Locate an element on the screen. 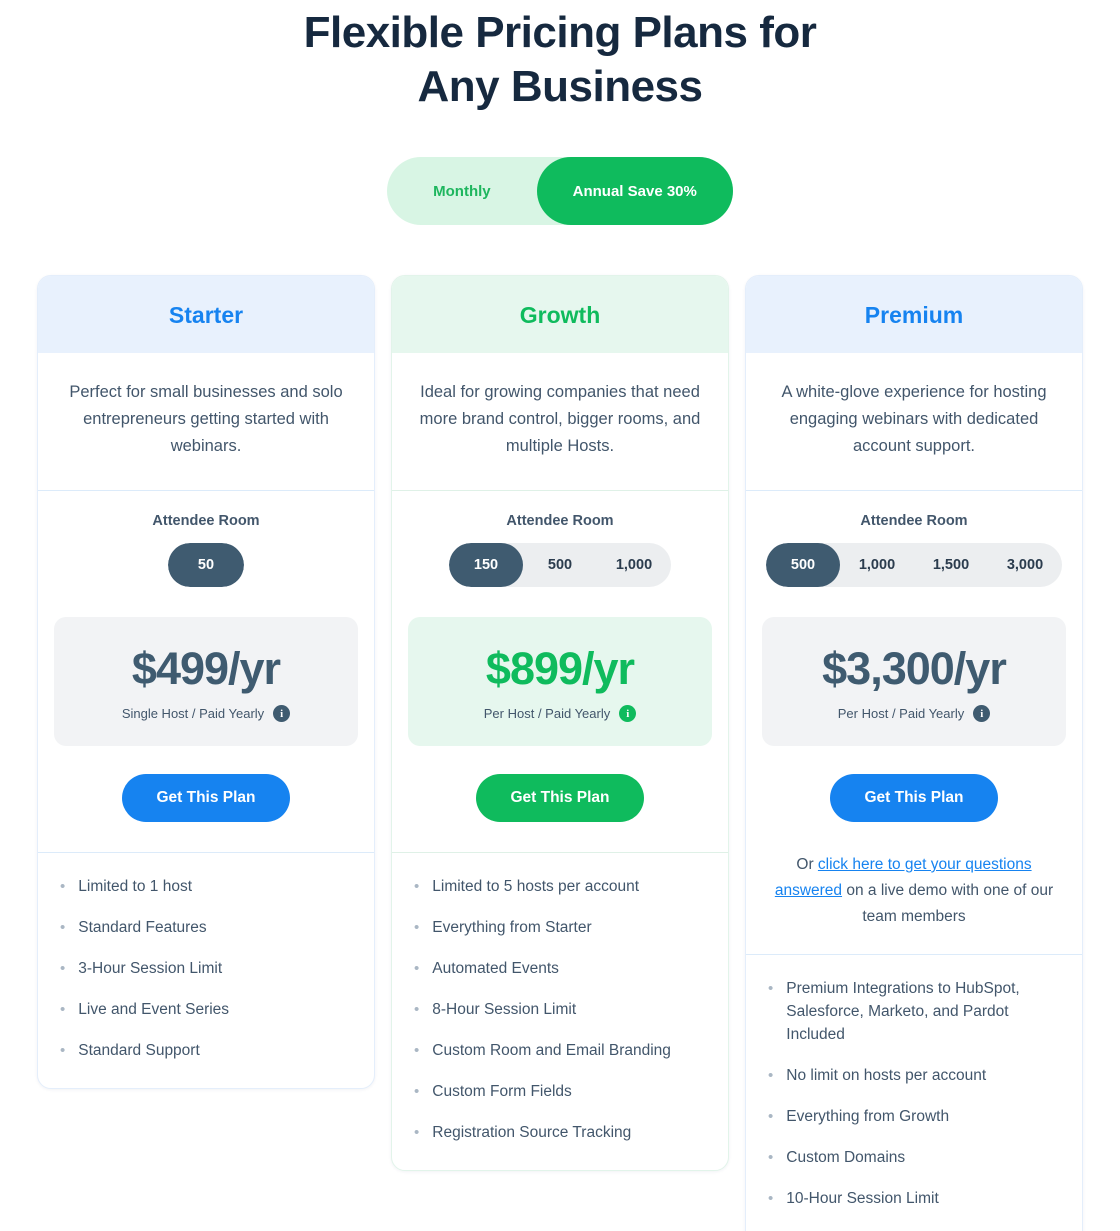 The width and height of the screenshot is (1120, 1231). price-note-starter: Single Host / Paid Yearly i is located at coordinates (206, 713).